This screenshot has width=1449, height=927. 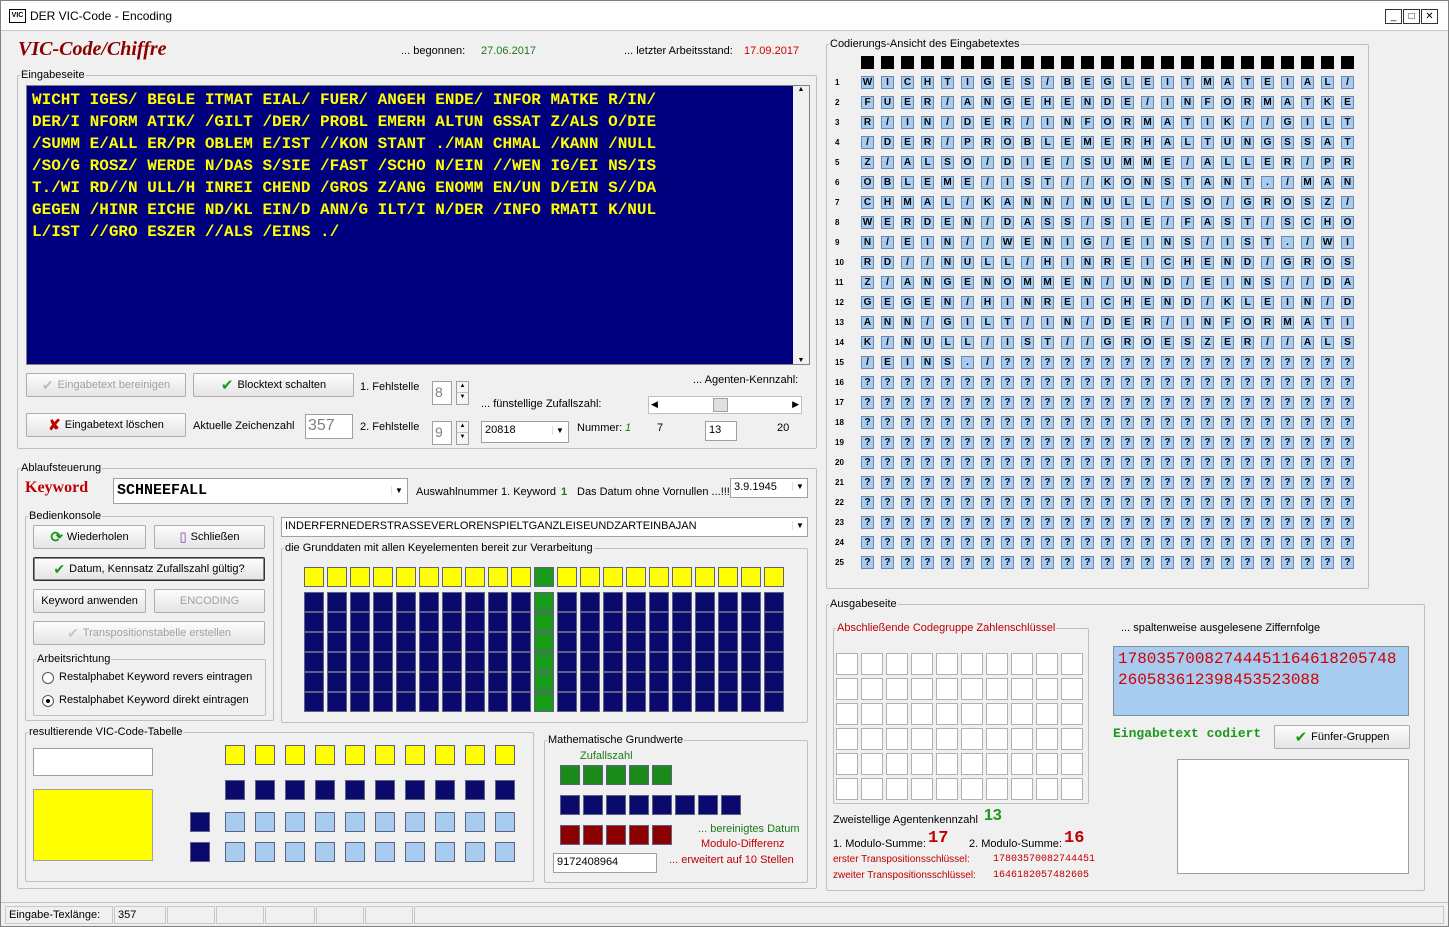 What do you see at coordinates (653, 492) in the screenshot?
I see `datum-label: Das Datum ohne Vornullen ...!!!` at bounding box center [653, 492].